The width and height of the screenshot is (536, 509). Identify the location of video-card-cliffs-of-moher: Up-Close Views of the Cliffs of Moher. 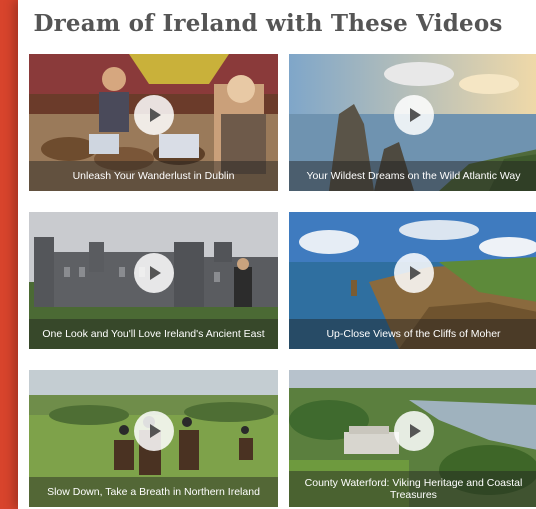
(412, 280).